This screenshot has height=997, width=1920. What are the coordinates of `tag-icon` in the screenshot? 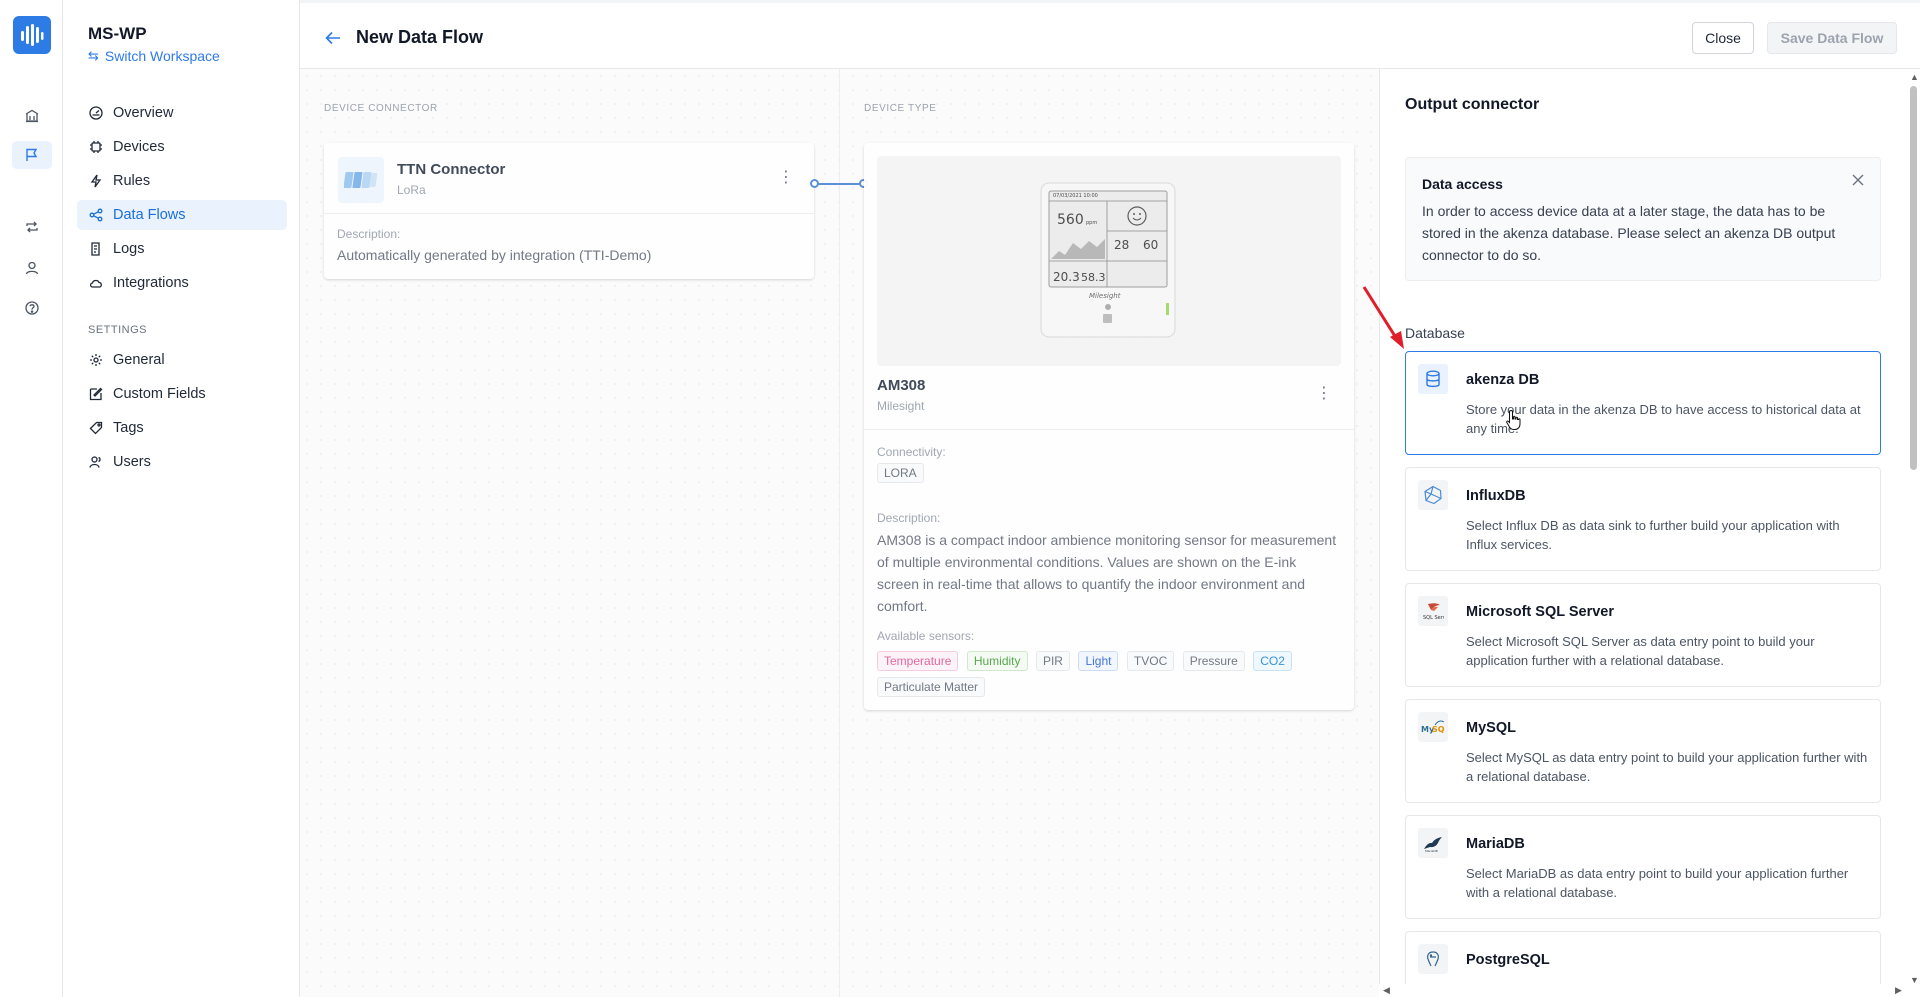 It's located at (96, 428).